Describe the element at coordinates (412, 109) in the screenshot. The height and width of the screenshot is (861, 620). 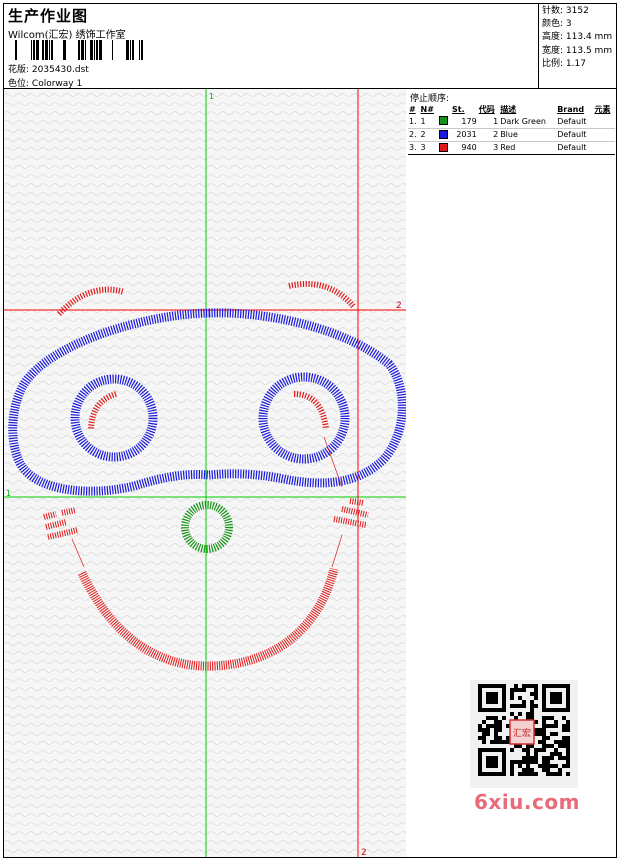
I see `col-index: #` at that location.